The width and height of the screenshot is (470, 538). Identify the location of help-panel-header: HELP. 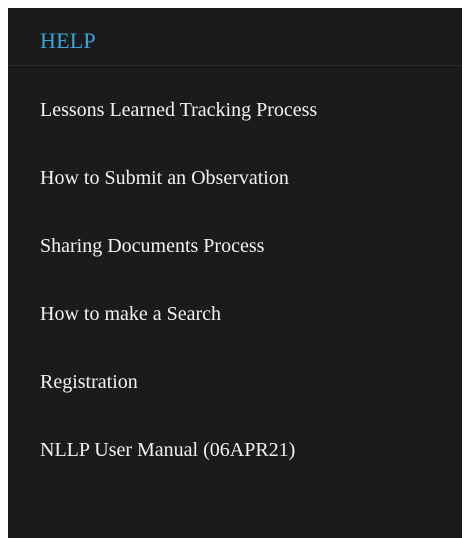
(235, 37).